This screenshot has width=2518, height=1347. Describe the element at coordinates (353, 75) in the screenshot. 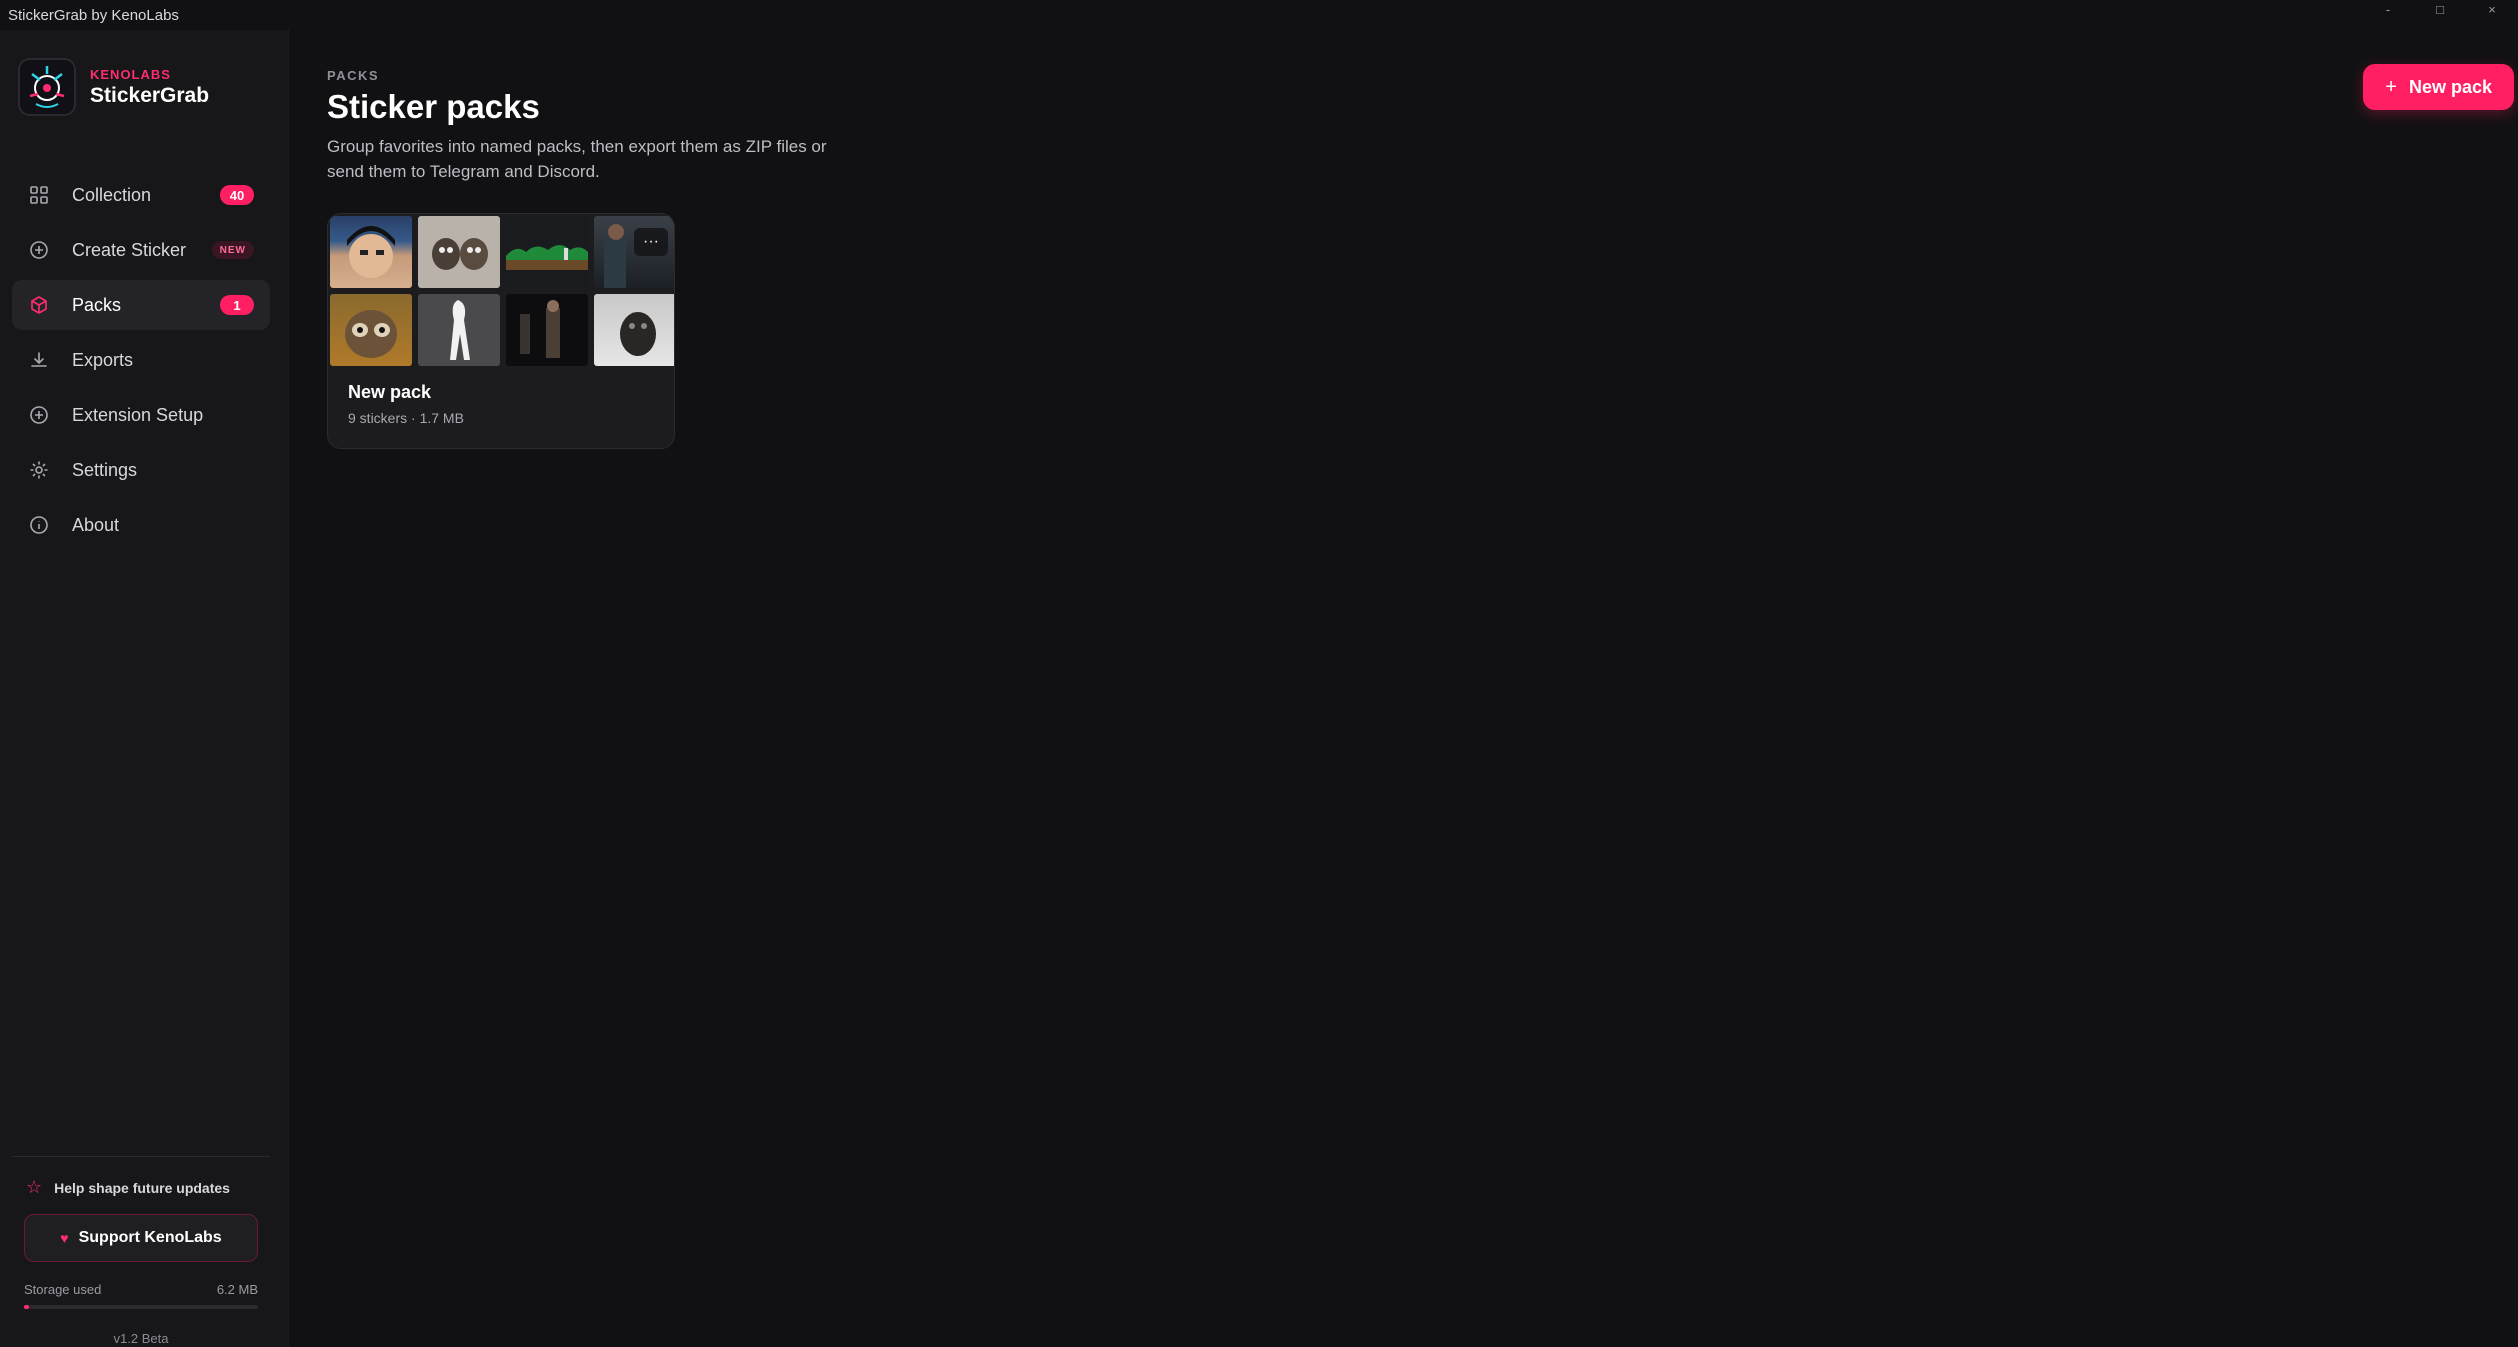

I see `page-eyebrow: PACKS` at that location.